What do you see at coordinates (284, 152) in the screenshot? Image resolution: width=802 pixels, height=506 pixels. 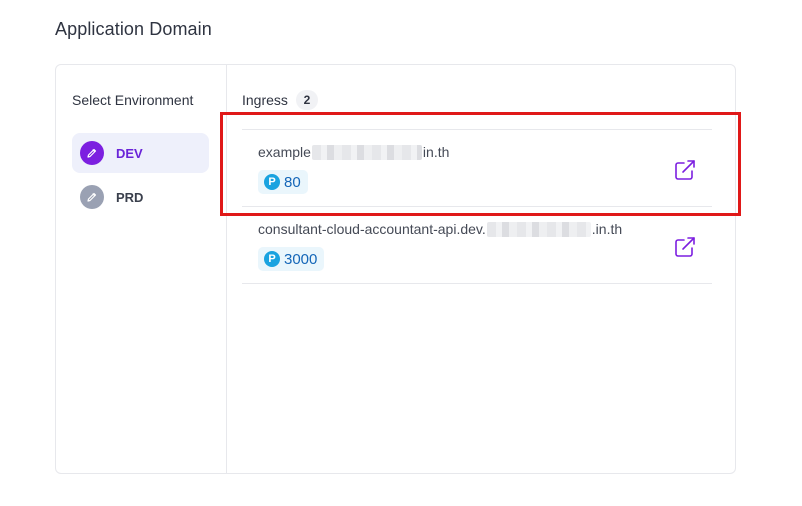 I see `ingress-host-prefix: example` at bounding box center [284, 152].